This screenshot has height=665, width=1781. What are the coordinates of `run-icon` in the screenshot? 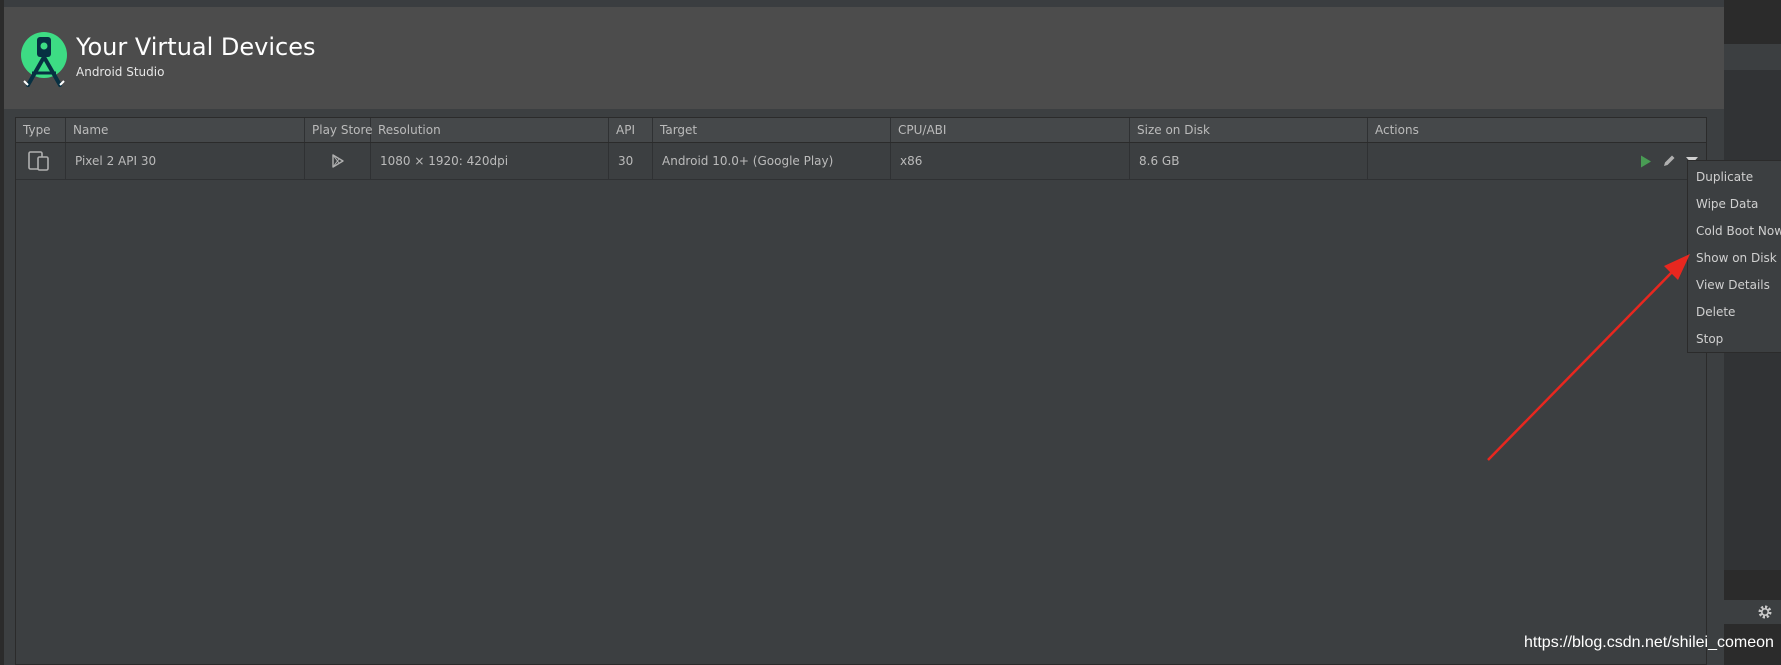 It's located at (1646, 161).